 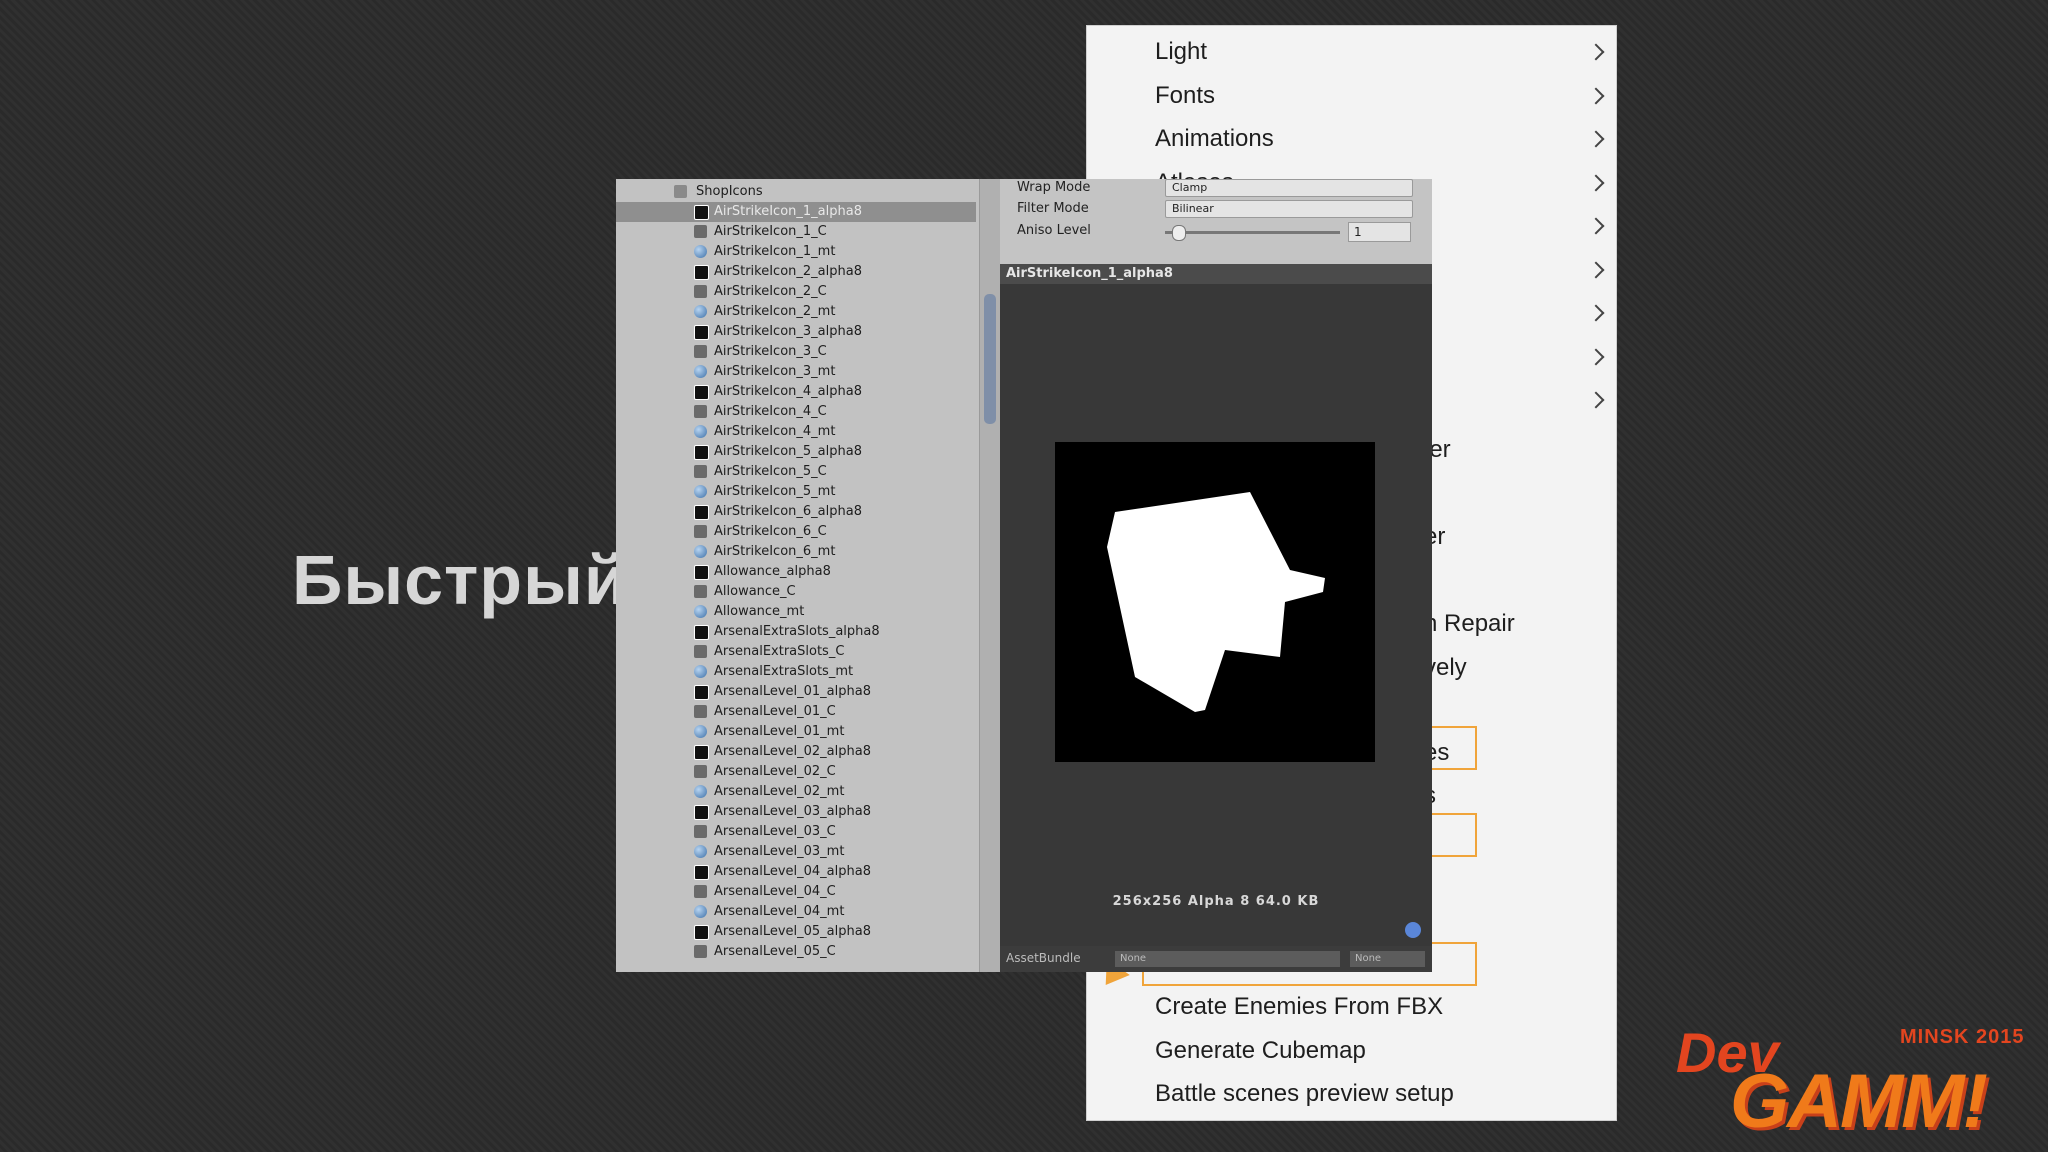 I want to click on wrap-mode-select: Clamp, so click(x=1289, y=188).